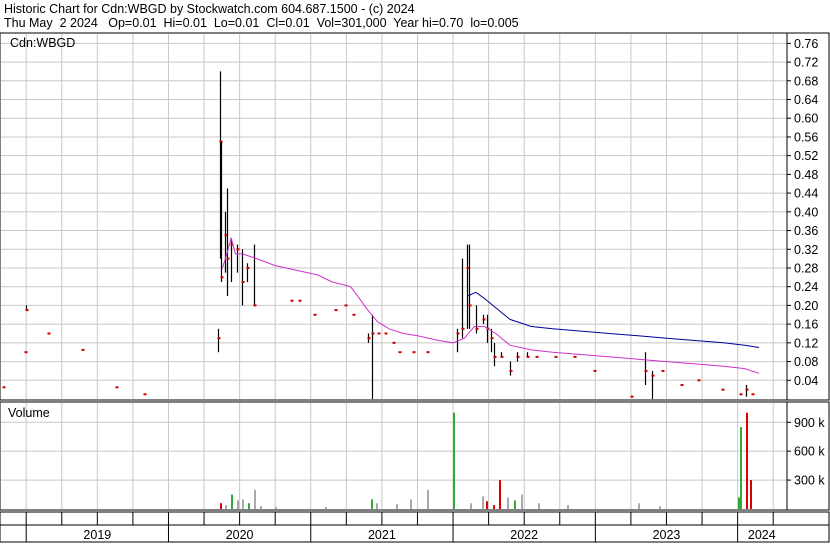 This screenshot has height=548, width=830. What do you see at coordinates (806, 231) in the screenshot?
I see `price-y-tick-label: 0.36` at bounding box center [806, 231].